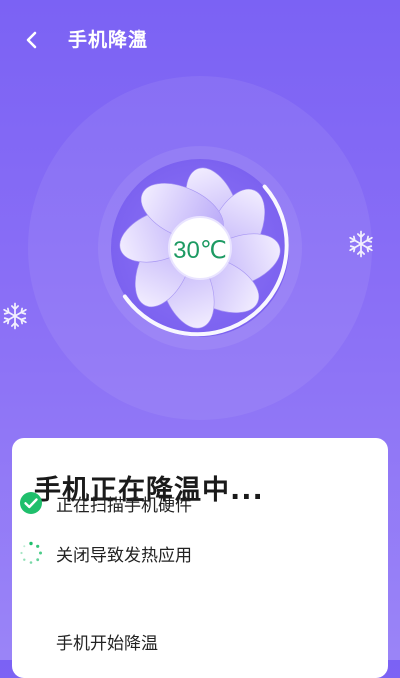 The image size is (400, 678). I want to click on spinner-icon, so click(31, 553).